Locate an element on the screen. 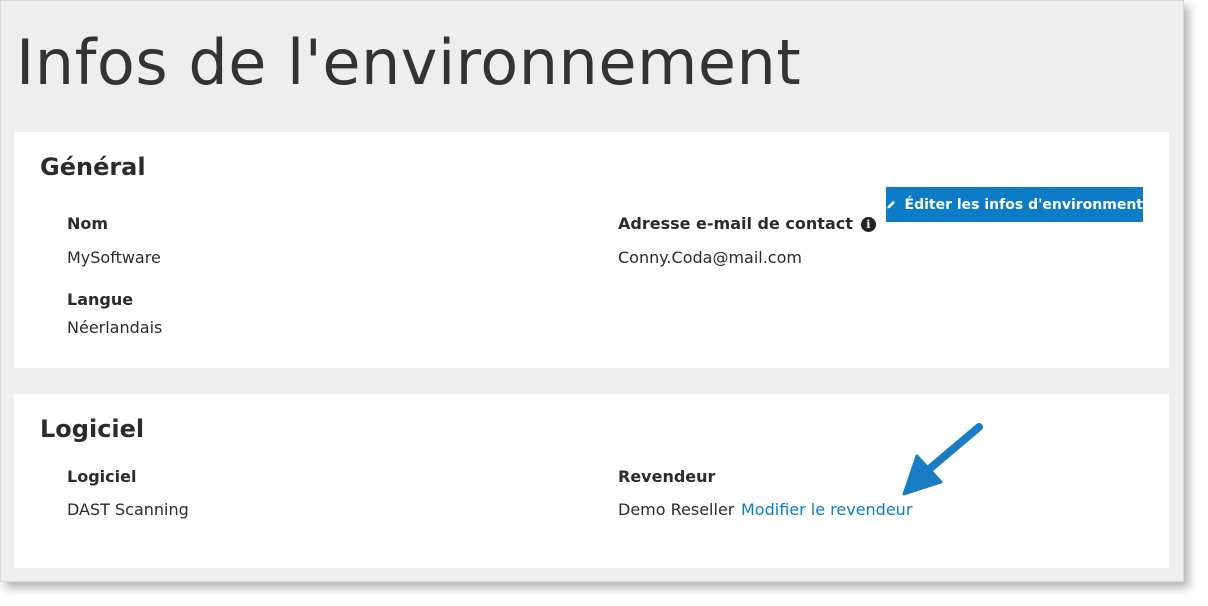  general-section-title: Général is located at coordinates (93, 167).